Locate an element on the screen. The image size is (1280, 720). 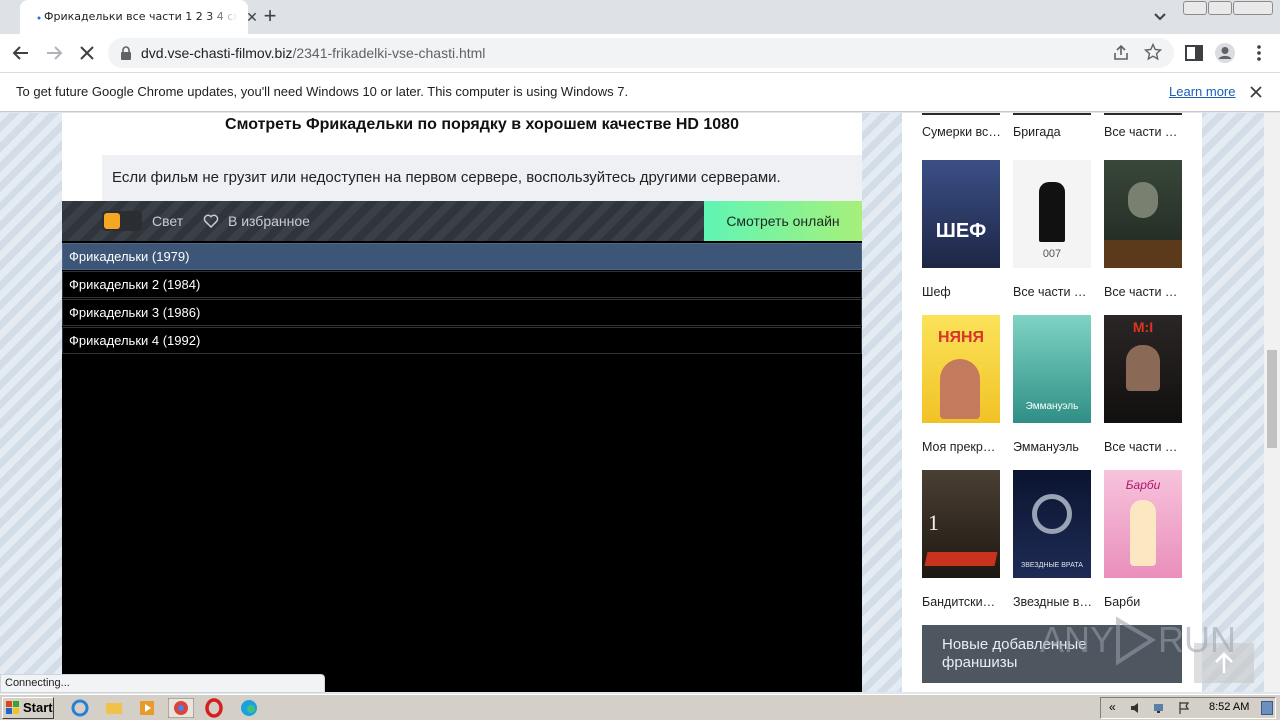
poster-image: Барби is located at coordinates (1143, 524).